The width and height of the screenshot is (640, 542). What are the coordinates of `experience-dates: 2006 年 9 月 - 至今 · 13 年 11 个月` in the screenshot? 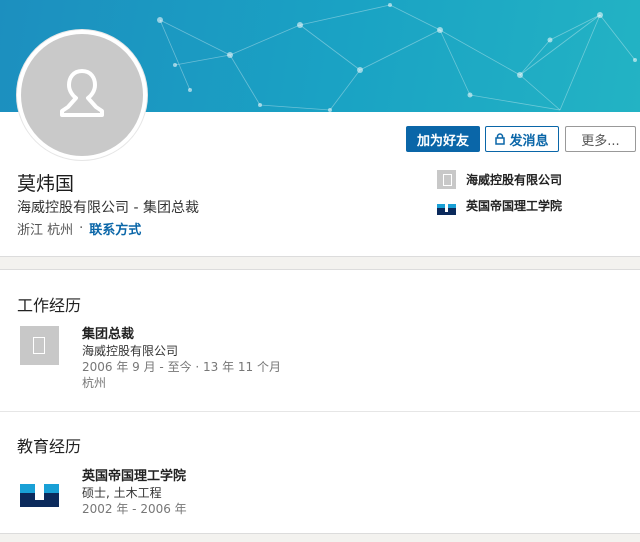 It's located at (182, 367).